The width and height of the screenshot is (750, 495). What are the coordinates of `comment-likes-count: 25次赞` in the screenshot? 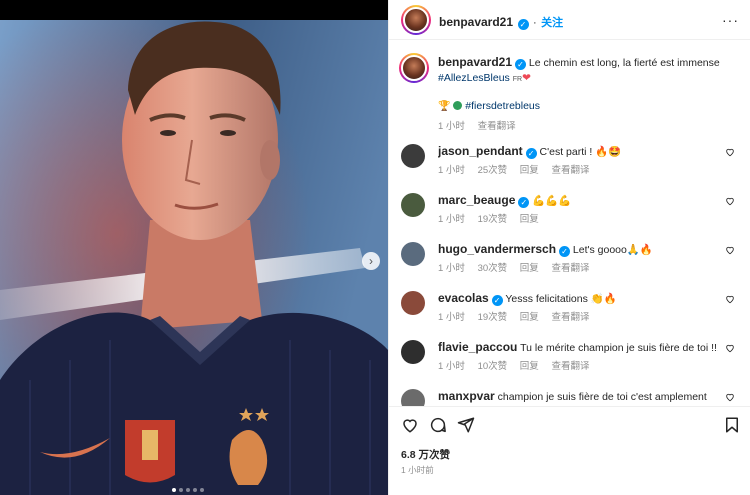 It's located at (493, 170).